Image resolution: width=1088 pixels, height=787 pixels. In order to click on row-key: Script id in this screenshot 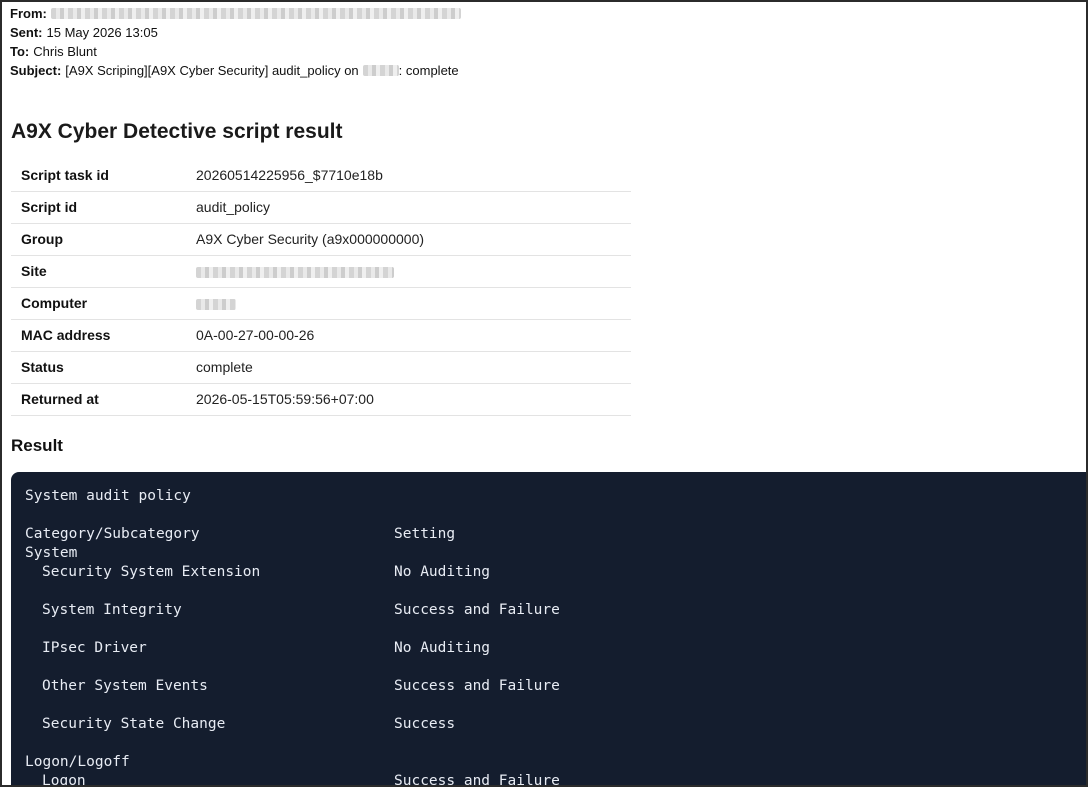, I will do `click(103, 207)`.